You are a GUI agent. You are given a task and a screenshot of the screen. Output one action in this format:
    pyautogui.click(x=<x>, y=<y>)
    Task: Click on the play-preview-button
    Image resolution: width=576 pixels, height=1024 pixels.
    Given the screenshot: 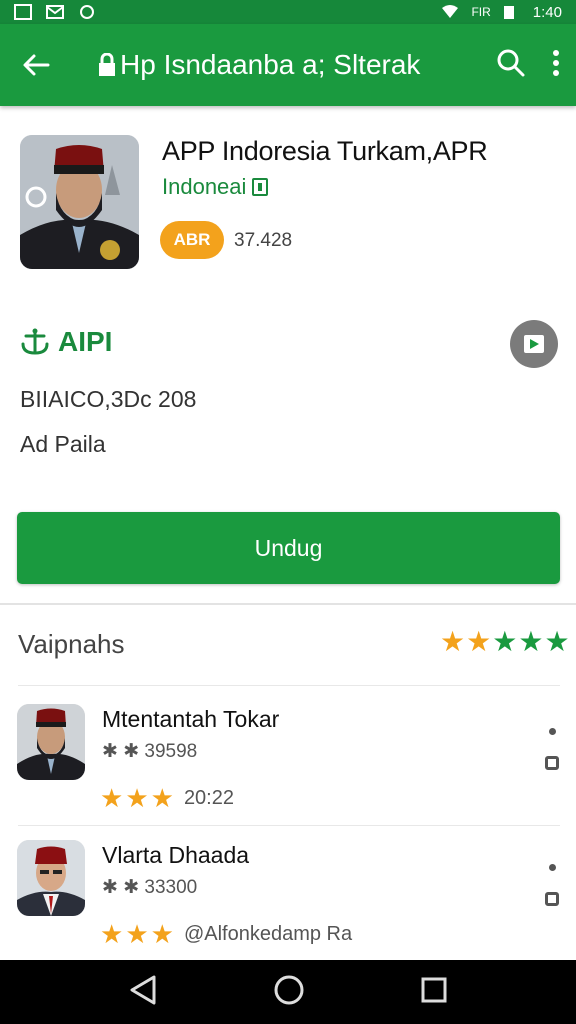 What is the action you would take?
    pyautogui.click(x=534, y=344)
    